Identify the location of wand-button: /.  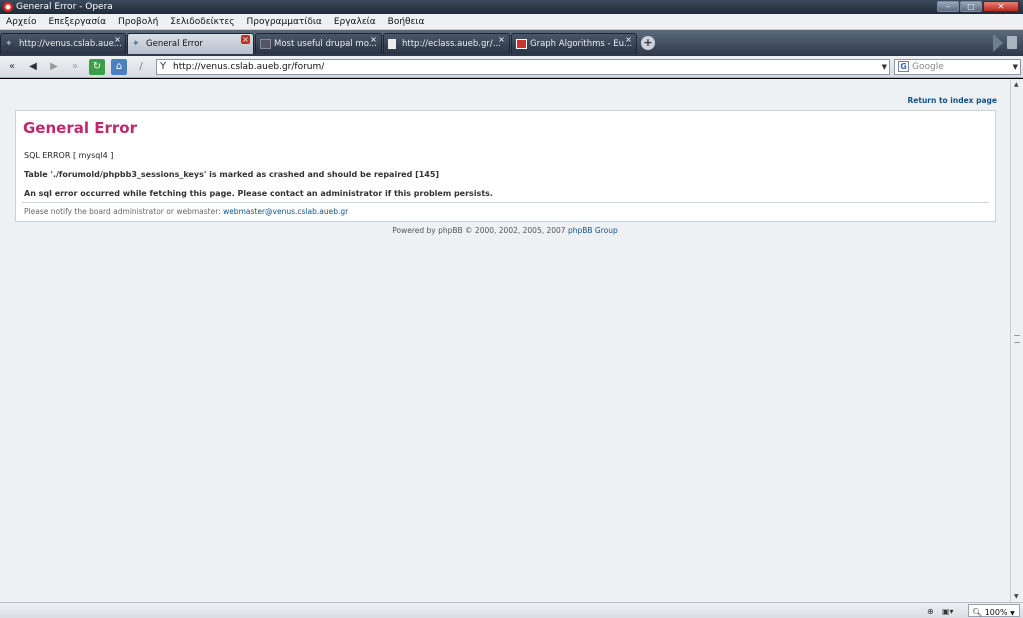
(141, 67).